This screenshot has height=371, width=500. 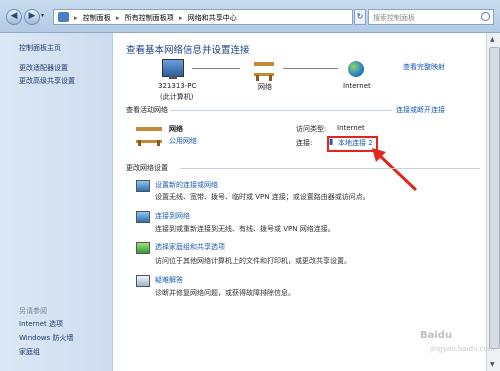 I want to click on internet-globe-icon, so click(x=356, y=69).